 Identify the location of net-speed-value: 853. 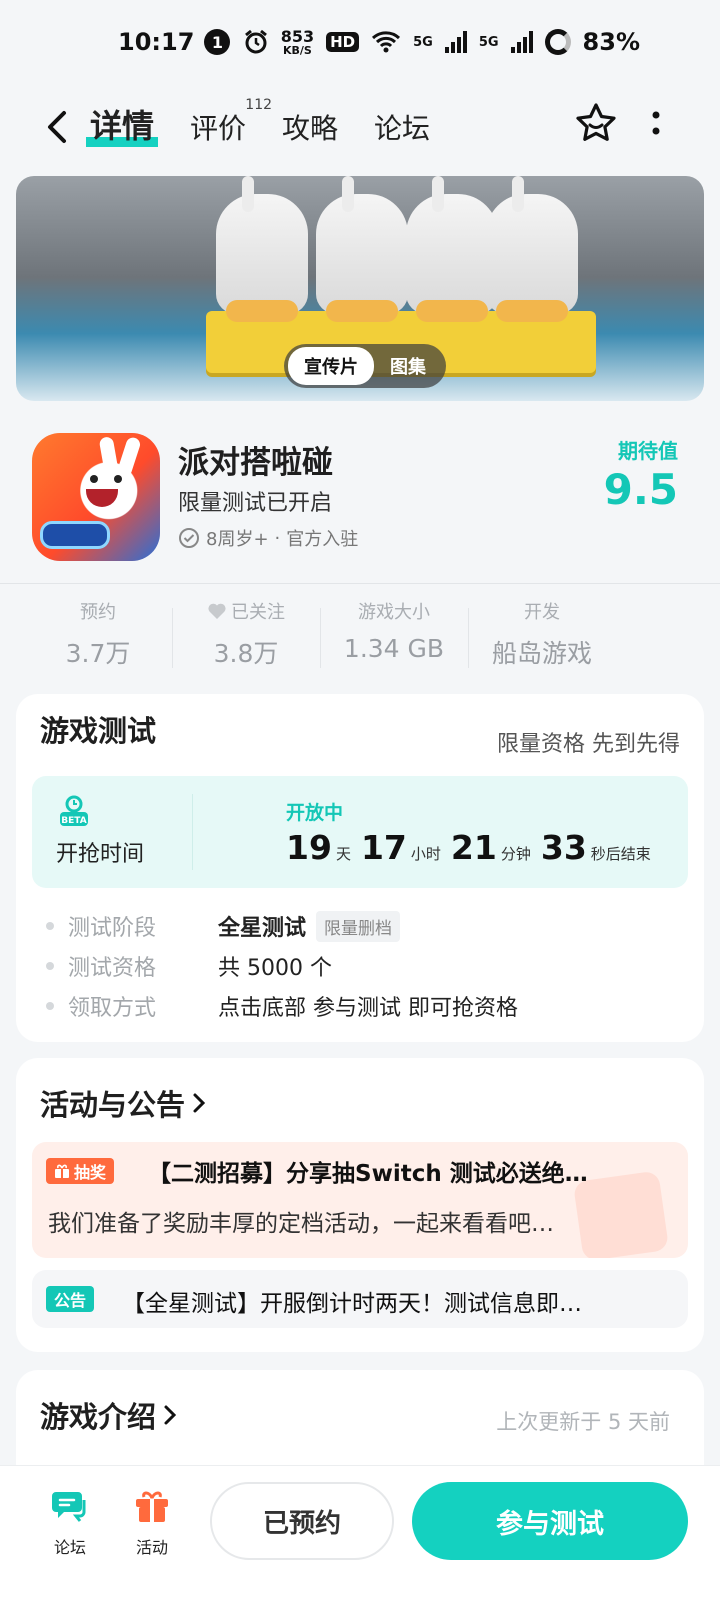
(297, 36).